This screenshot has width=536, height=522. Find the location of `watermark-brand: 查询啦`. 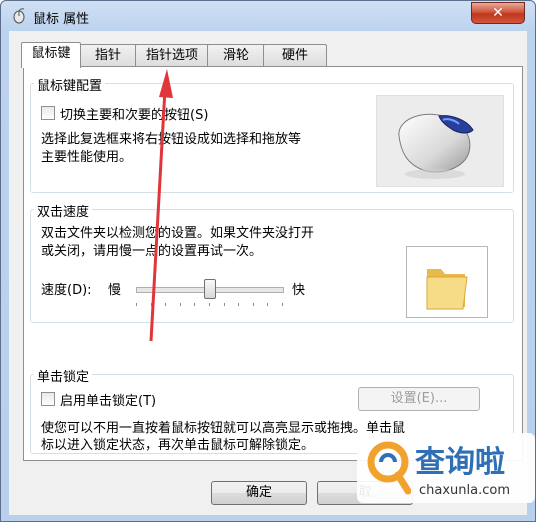

watermark-brand: 查询啦 is located at coordinates (460, 462).